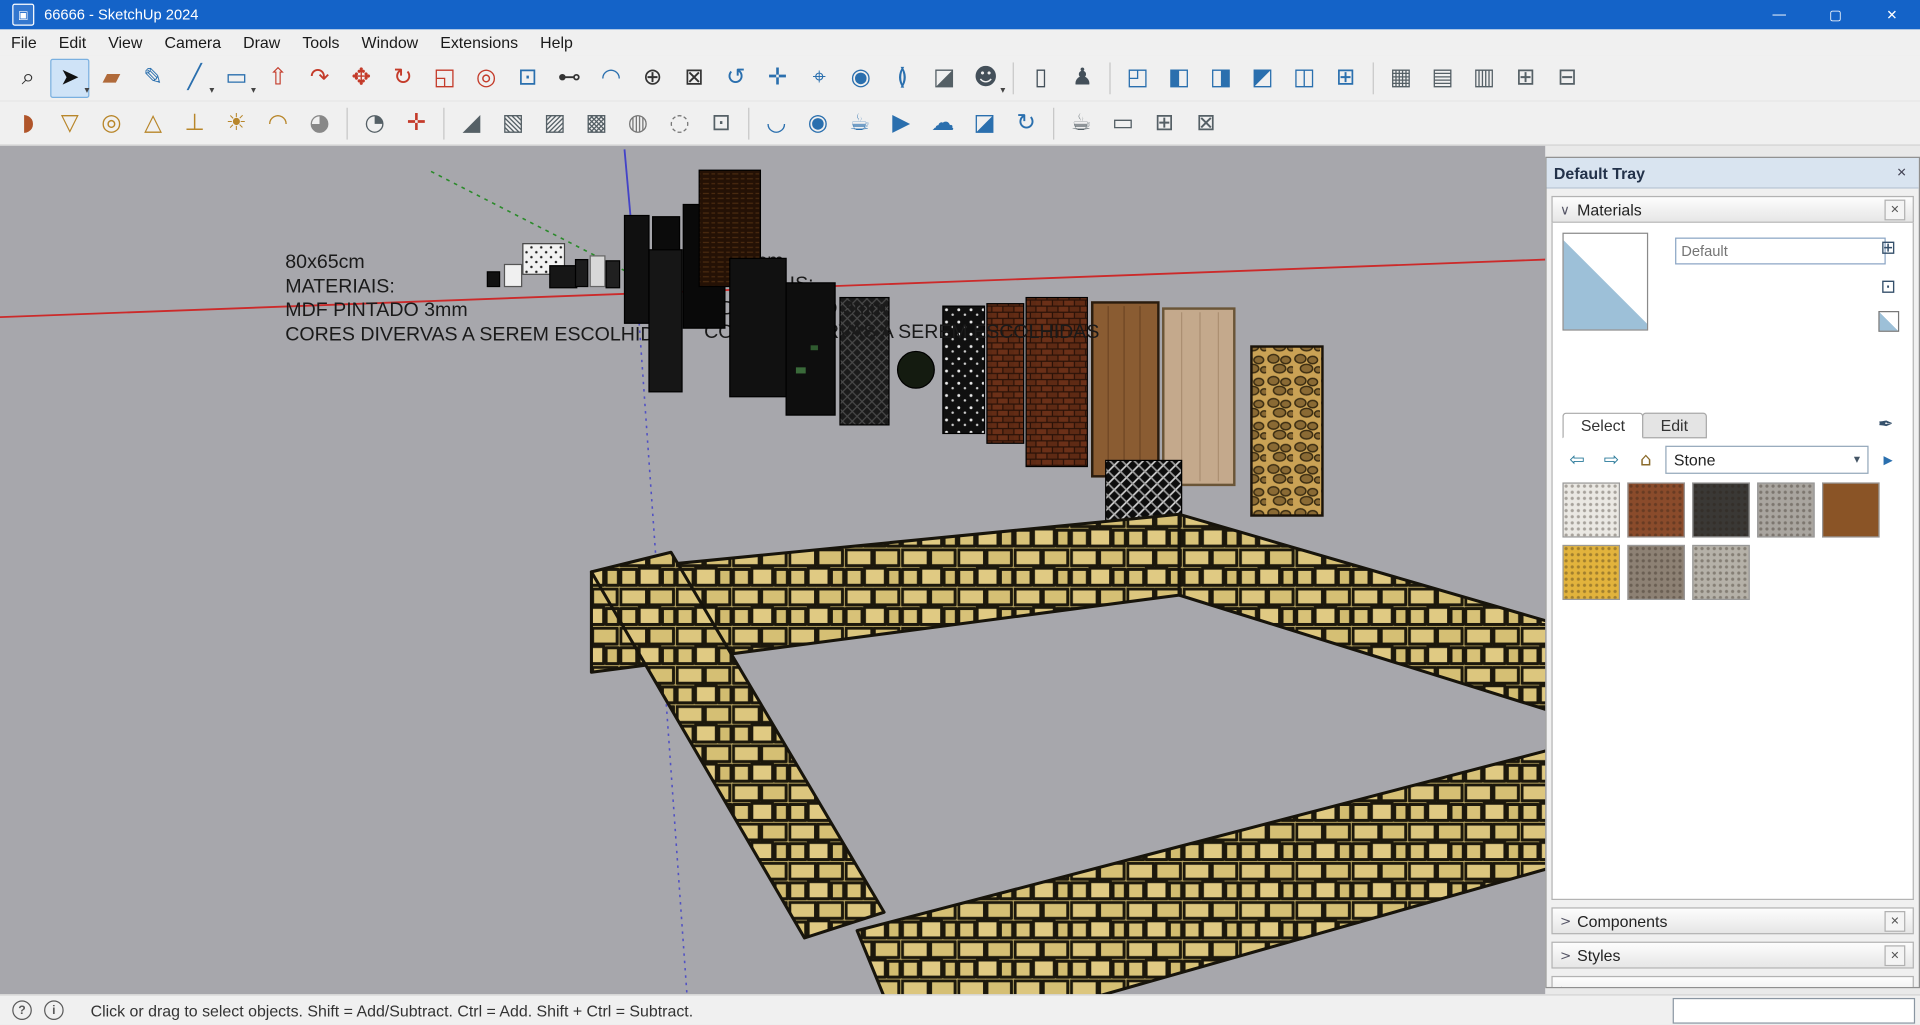 Image resolution: width=1920 pixels, height=1025 pixels. What do you see at coordinates (479, 42) in the screenshot?
I see `menu-item-extensions: Extensions` at bounding box center [479, 42].